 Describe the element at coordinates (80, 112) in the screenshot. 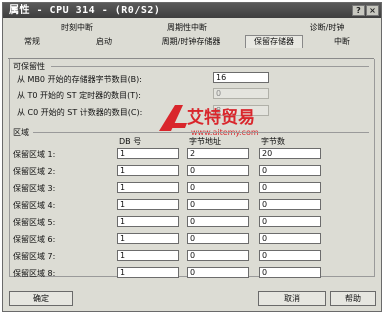

I see `counters-label: 从 C0 开始的 ST 计数器的数目(C):` at that location.